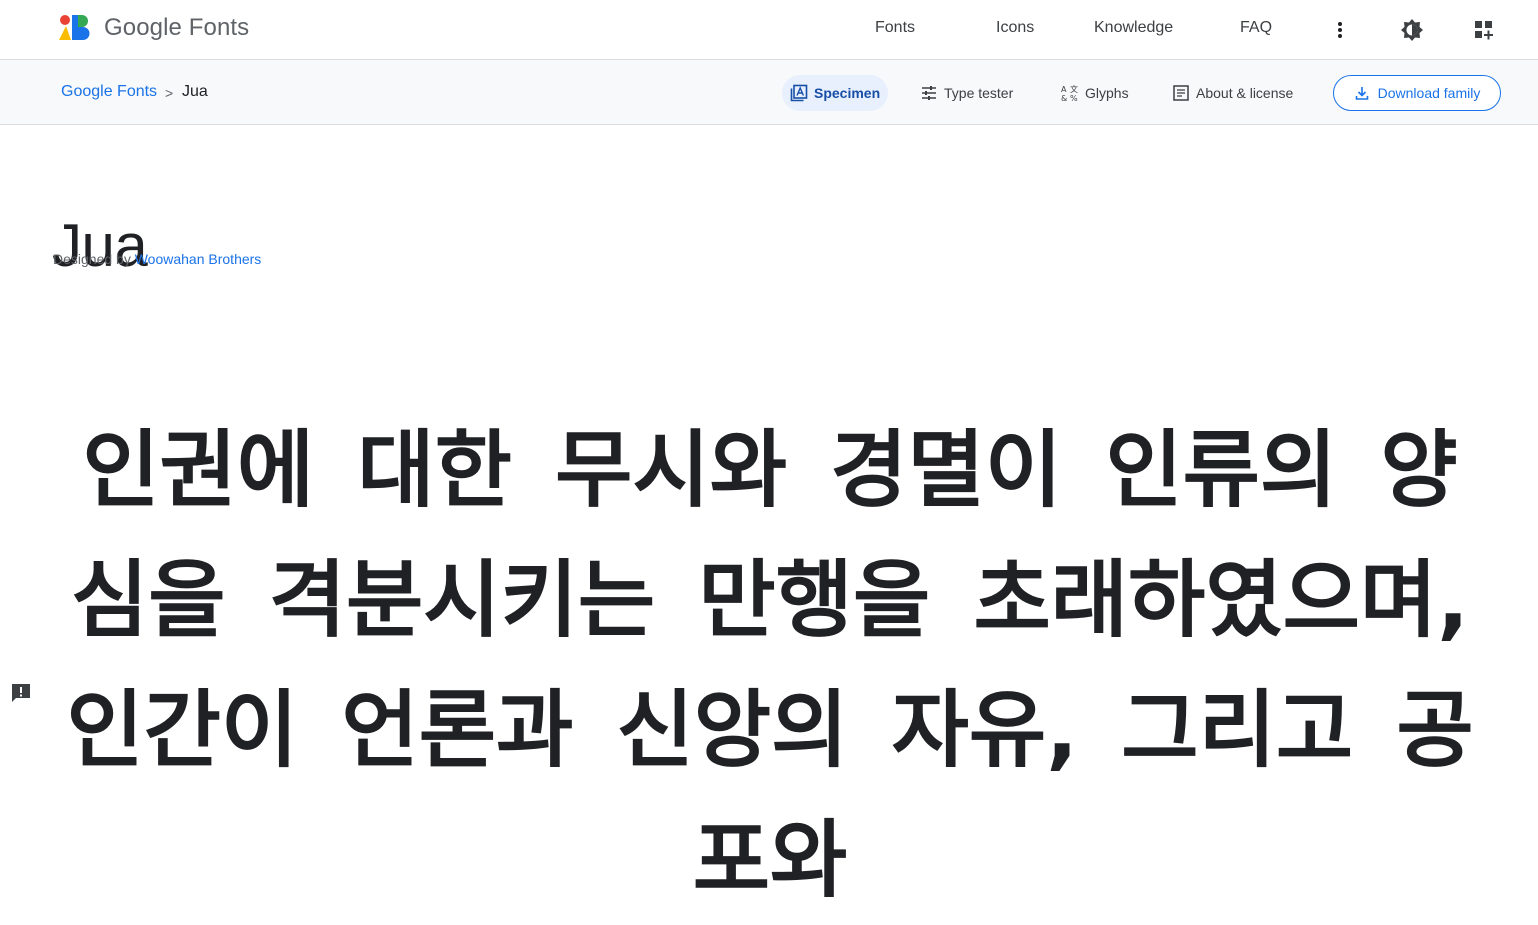 The image size is (1538, 925). What do you see at coordinates (1107, 93) in the screenshot?
I see `tab-glyphs-label: Glyphs` at bounding box center [1107, 93].